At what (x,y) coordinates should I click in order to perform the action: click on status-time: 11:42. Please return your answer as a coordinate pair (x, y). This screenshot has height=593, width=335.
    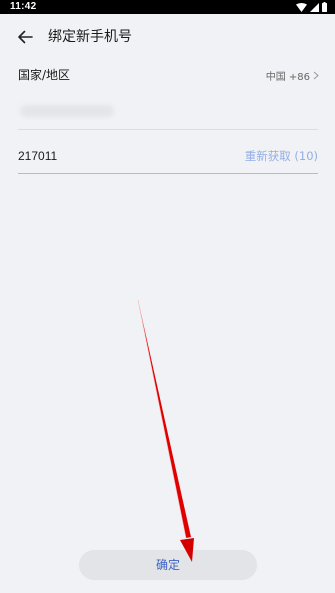
    Looking at the image, I should click on (23, 6).